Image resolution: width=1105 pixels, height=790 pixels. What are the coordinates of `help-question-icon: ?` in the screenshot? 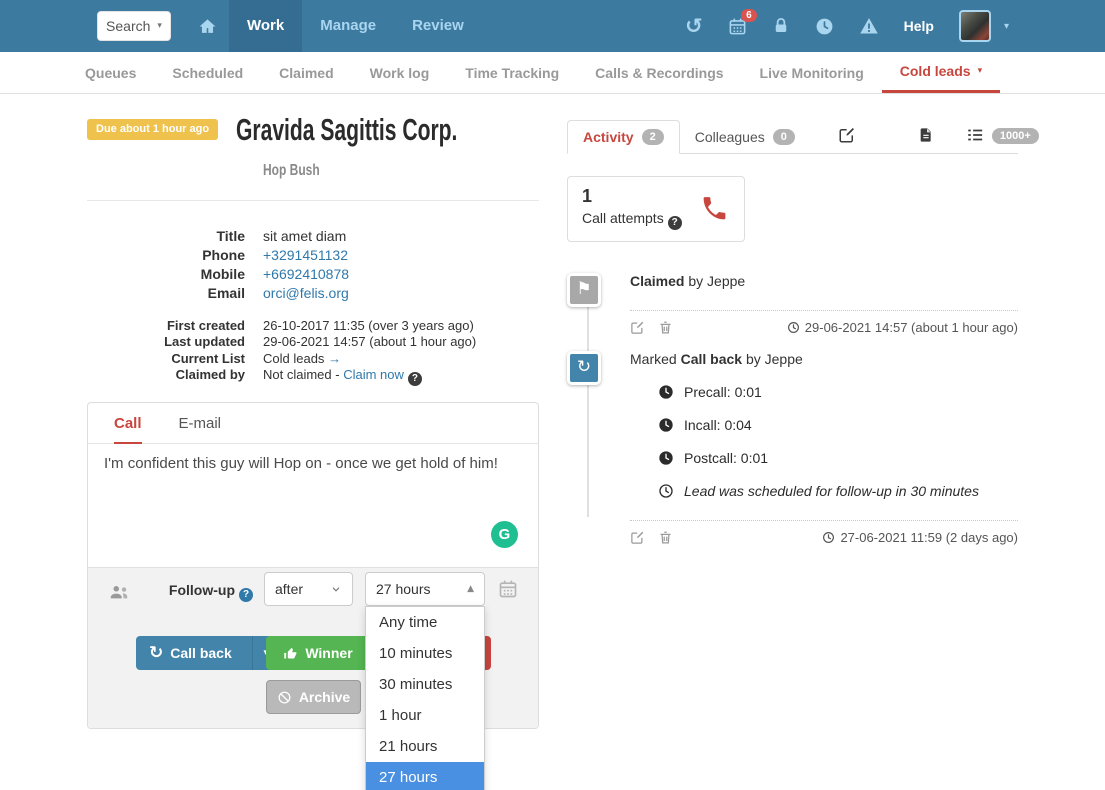 It's located at (414, 379).